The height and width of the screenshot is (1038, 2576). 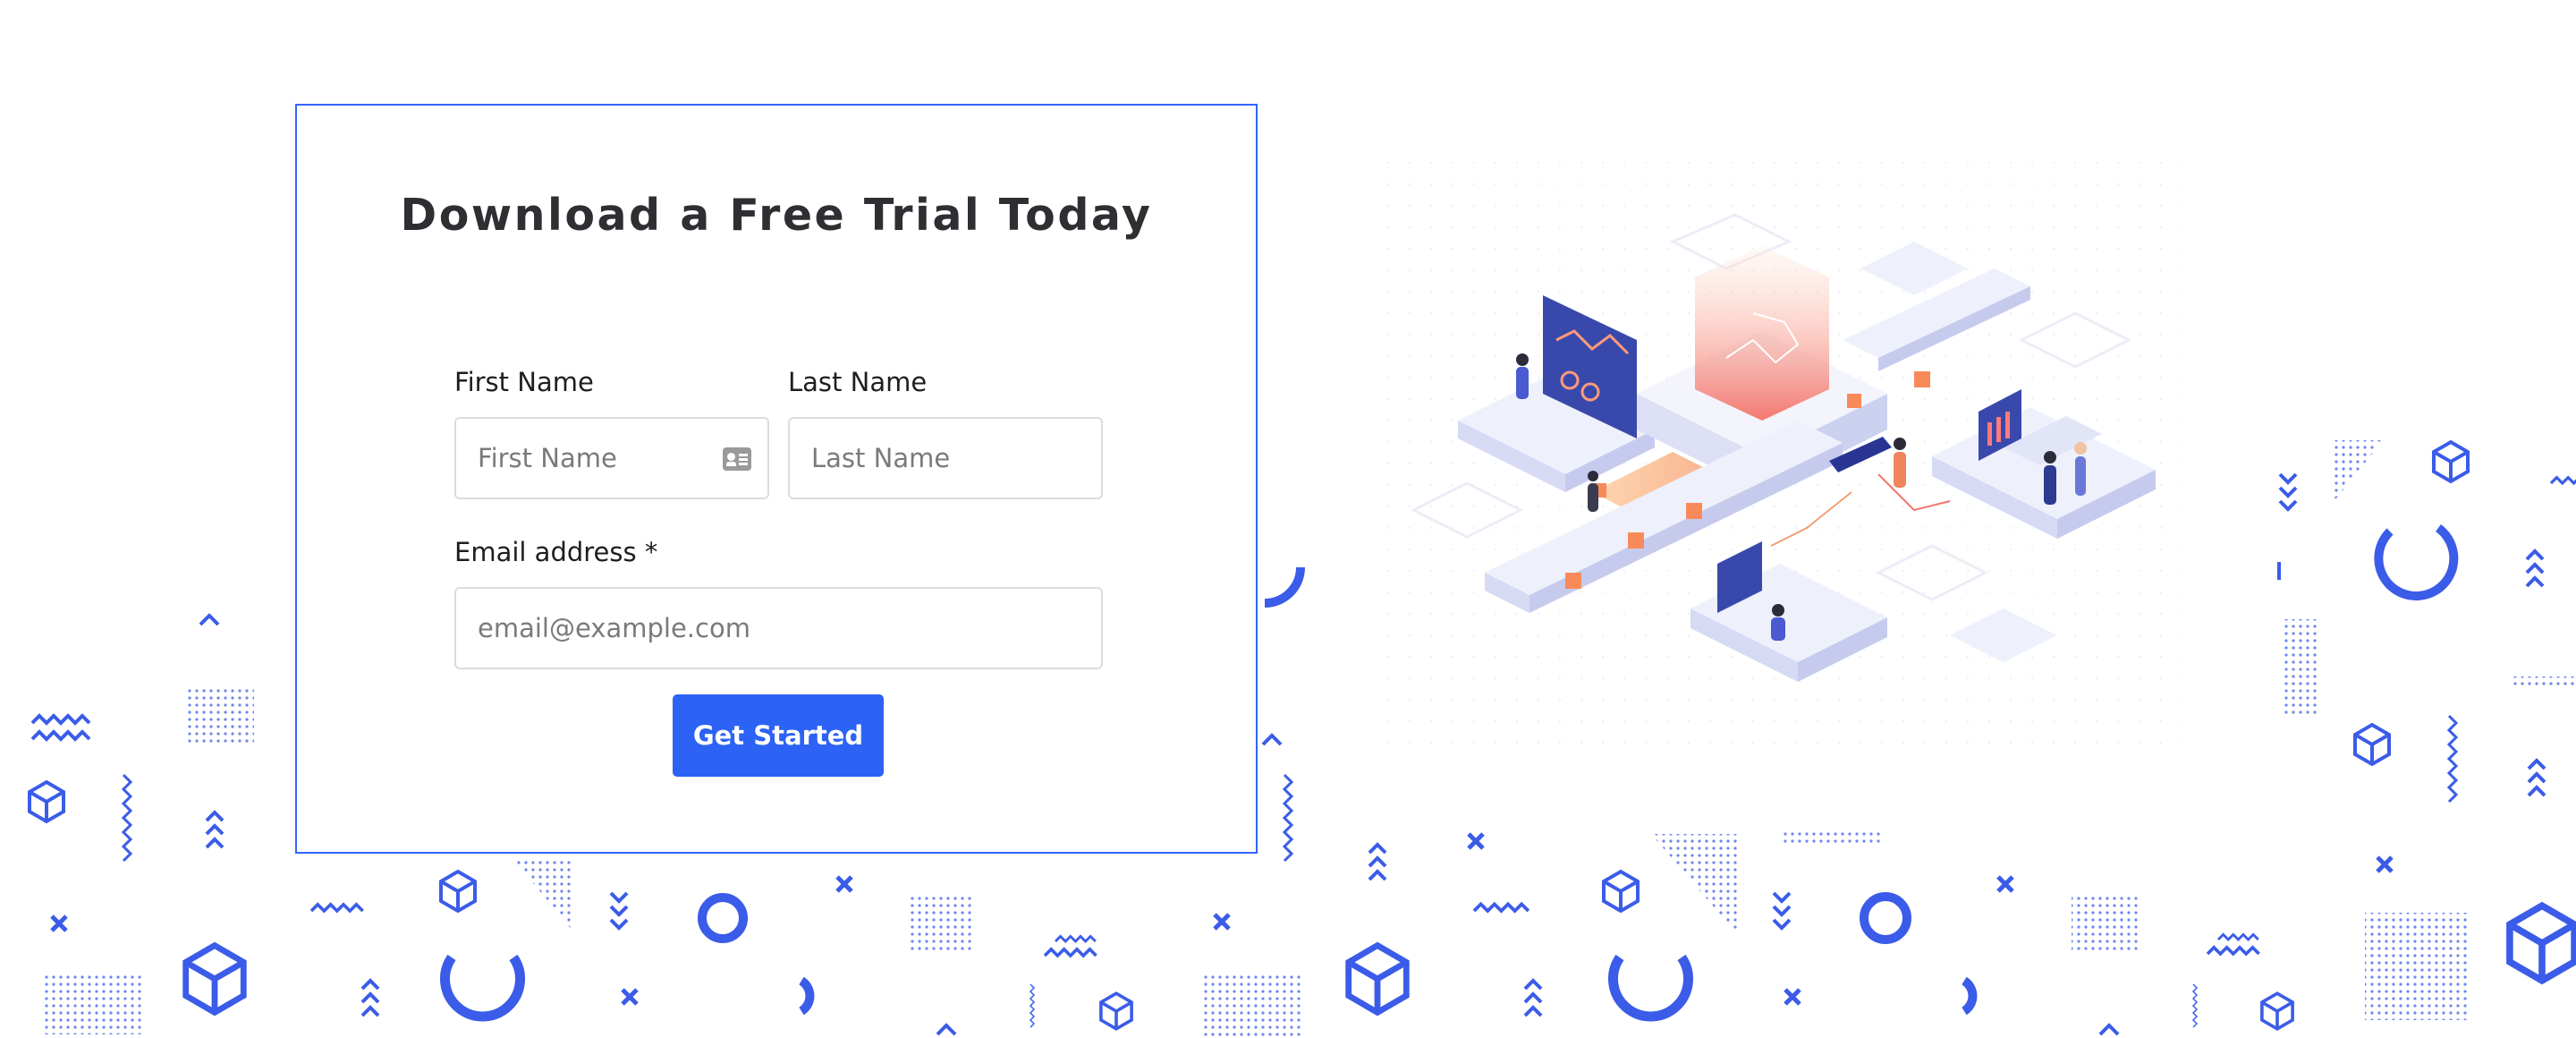 I want to click on last-name-field-wrapper, so click(x=945, y=458).